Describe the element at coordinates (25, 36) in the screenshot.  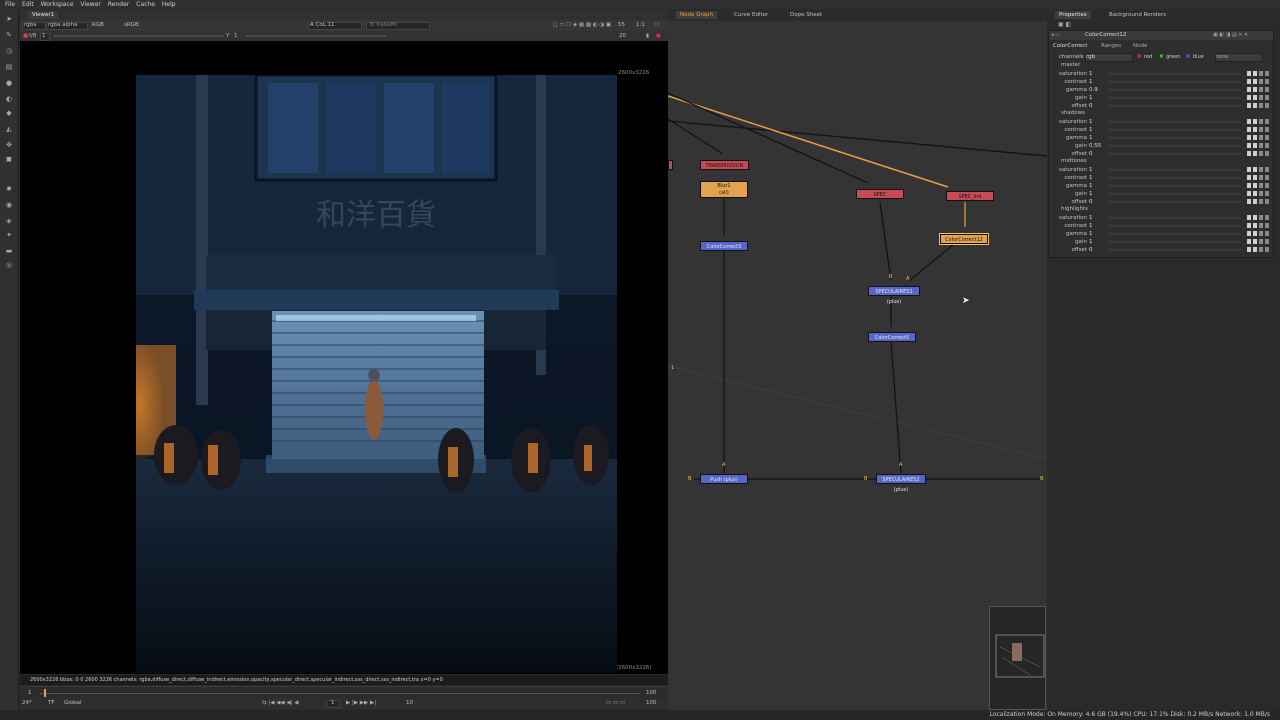
I see `clip-icon: ■` at that location.